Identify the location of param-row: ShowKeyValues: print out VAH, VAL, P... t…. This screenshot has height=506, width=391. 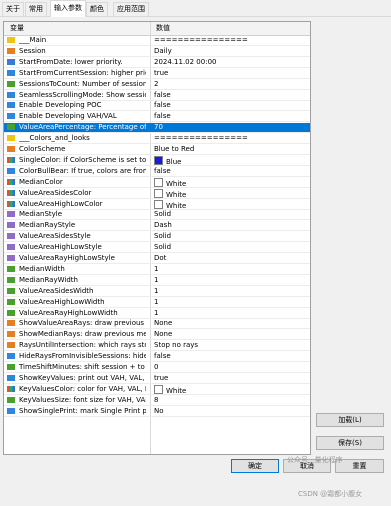
(157, 379).